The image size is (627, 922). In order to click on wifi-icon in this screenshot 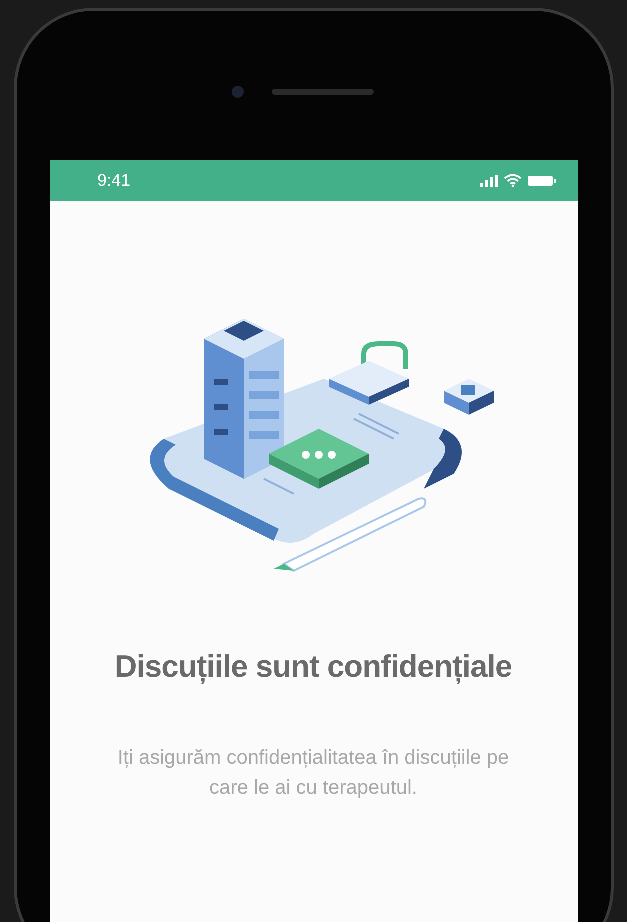, I will do `click(513, 180)`.